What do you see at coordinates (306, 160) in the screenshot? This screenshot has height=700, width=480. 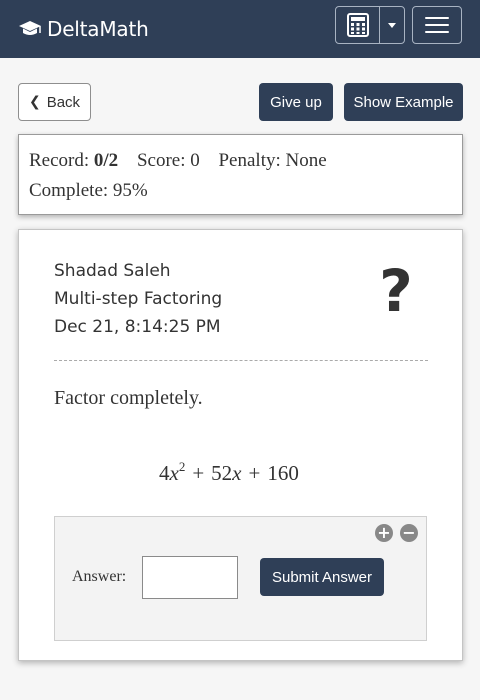 I see `penalty-value: None` at bounding box center [306, 160].